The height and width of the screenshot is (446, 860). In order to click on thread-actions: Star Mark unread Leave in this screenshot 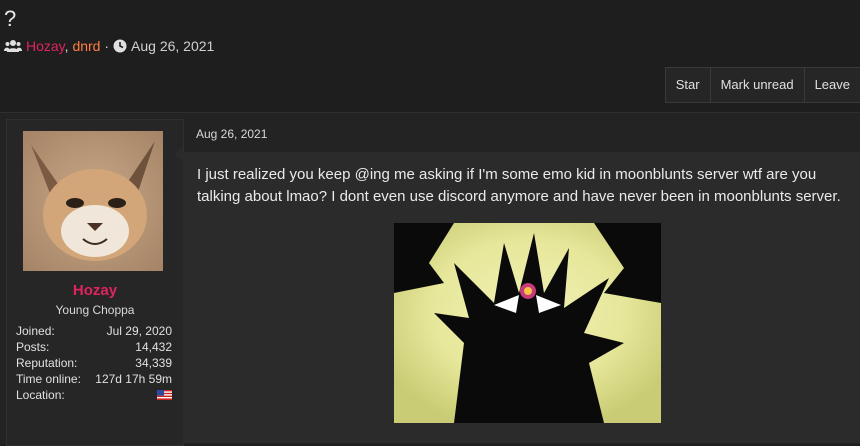, I will do `click(762, 85)`.